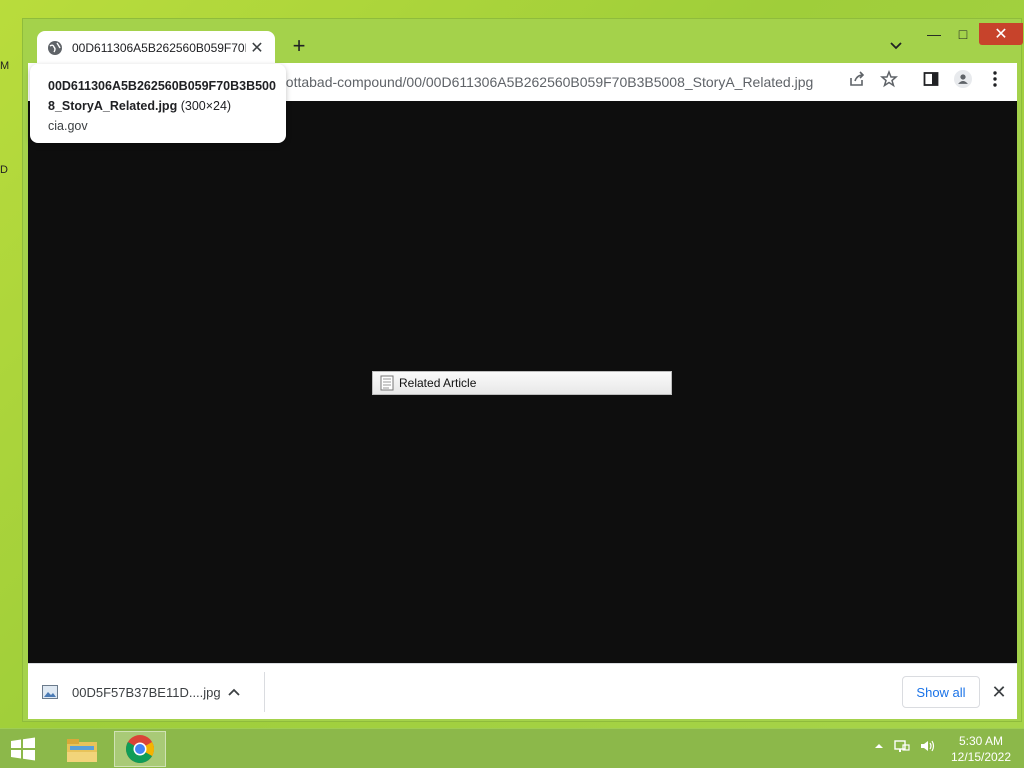 The image size is (1024, 768). I want to click on menu-icon, so click(995, 79).